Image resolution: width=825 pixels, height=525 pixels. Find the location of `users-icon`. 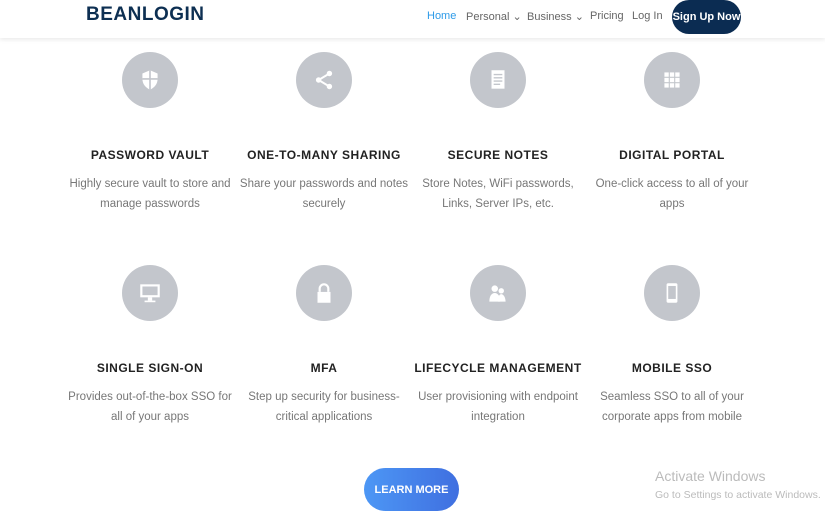

users-icon is located at coordinates (498, 293).